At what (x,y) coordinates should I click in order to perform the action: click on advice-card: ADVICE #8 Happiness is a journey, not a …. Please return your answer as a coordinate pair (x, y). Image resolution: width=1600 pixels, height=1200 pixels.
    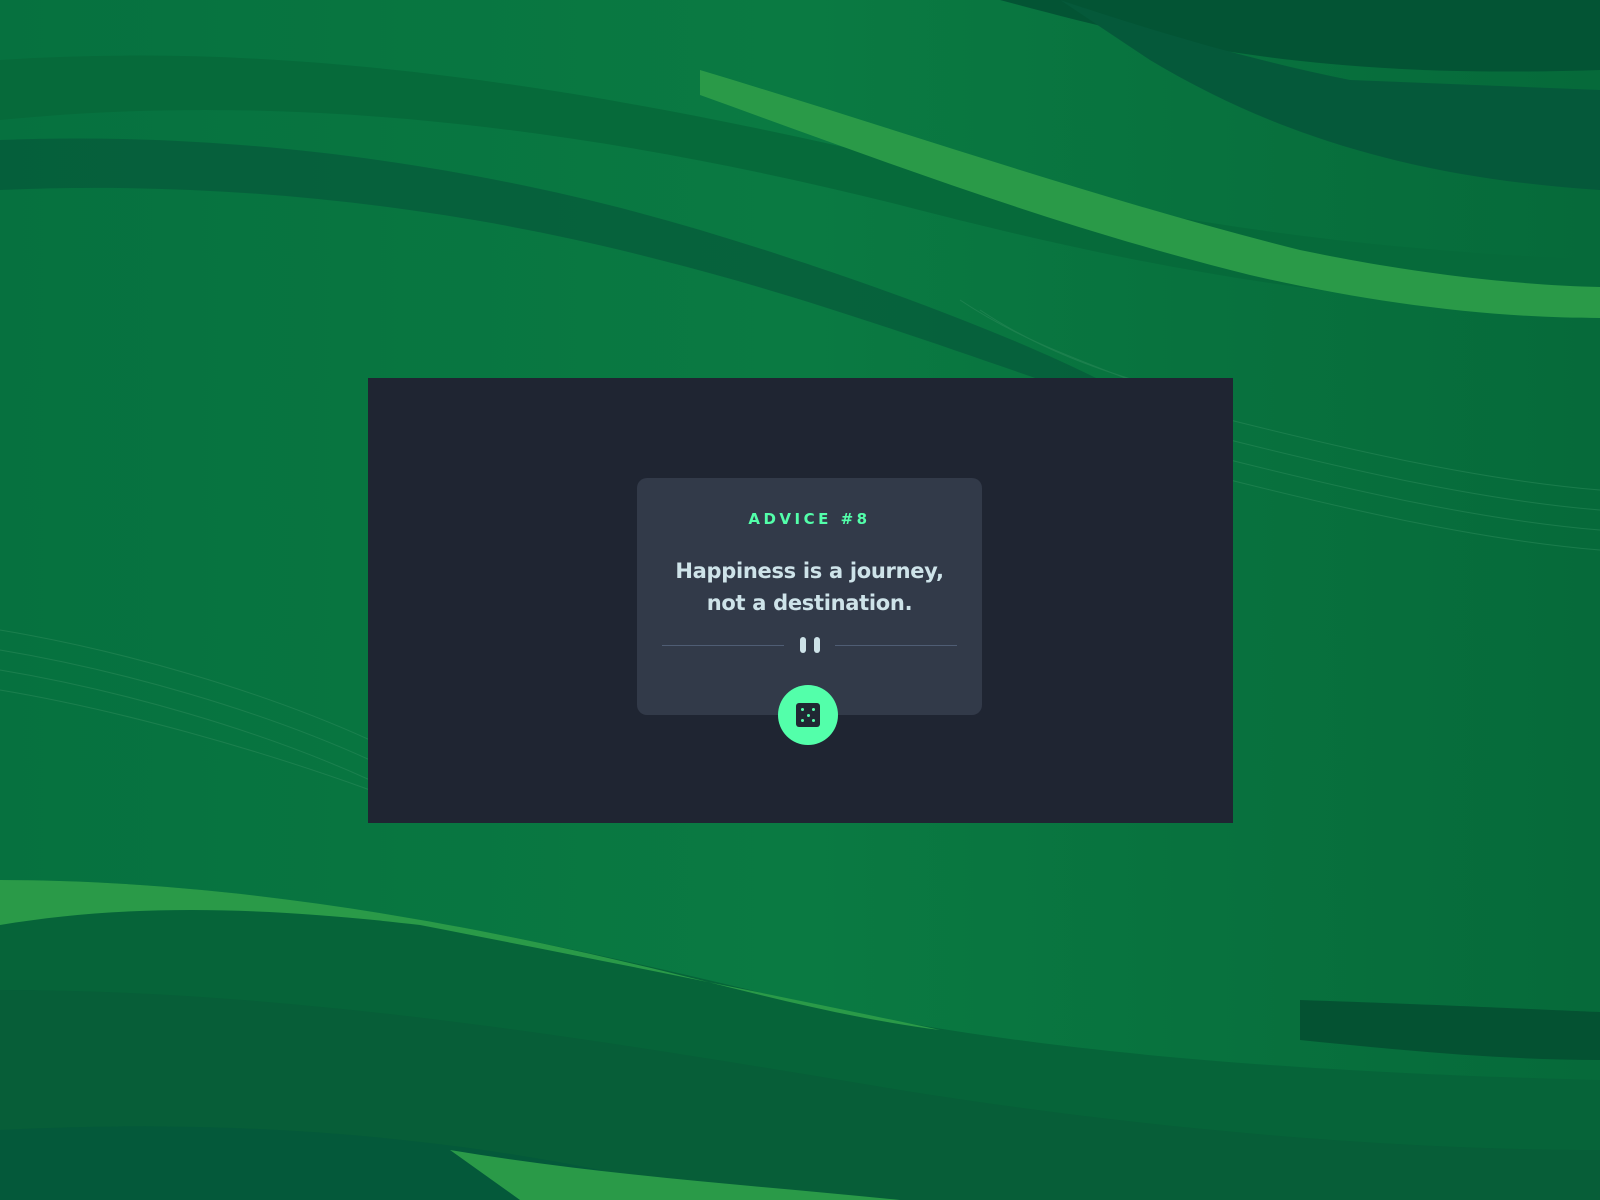
    Looking at the image, I should click on (809, 596).